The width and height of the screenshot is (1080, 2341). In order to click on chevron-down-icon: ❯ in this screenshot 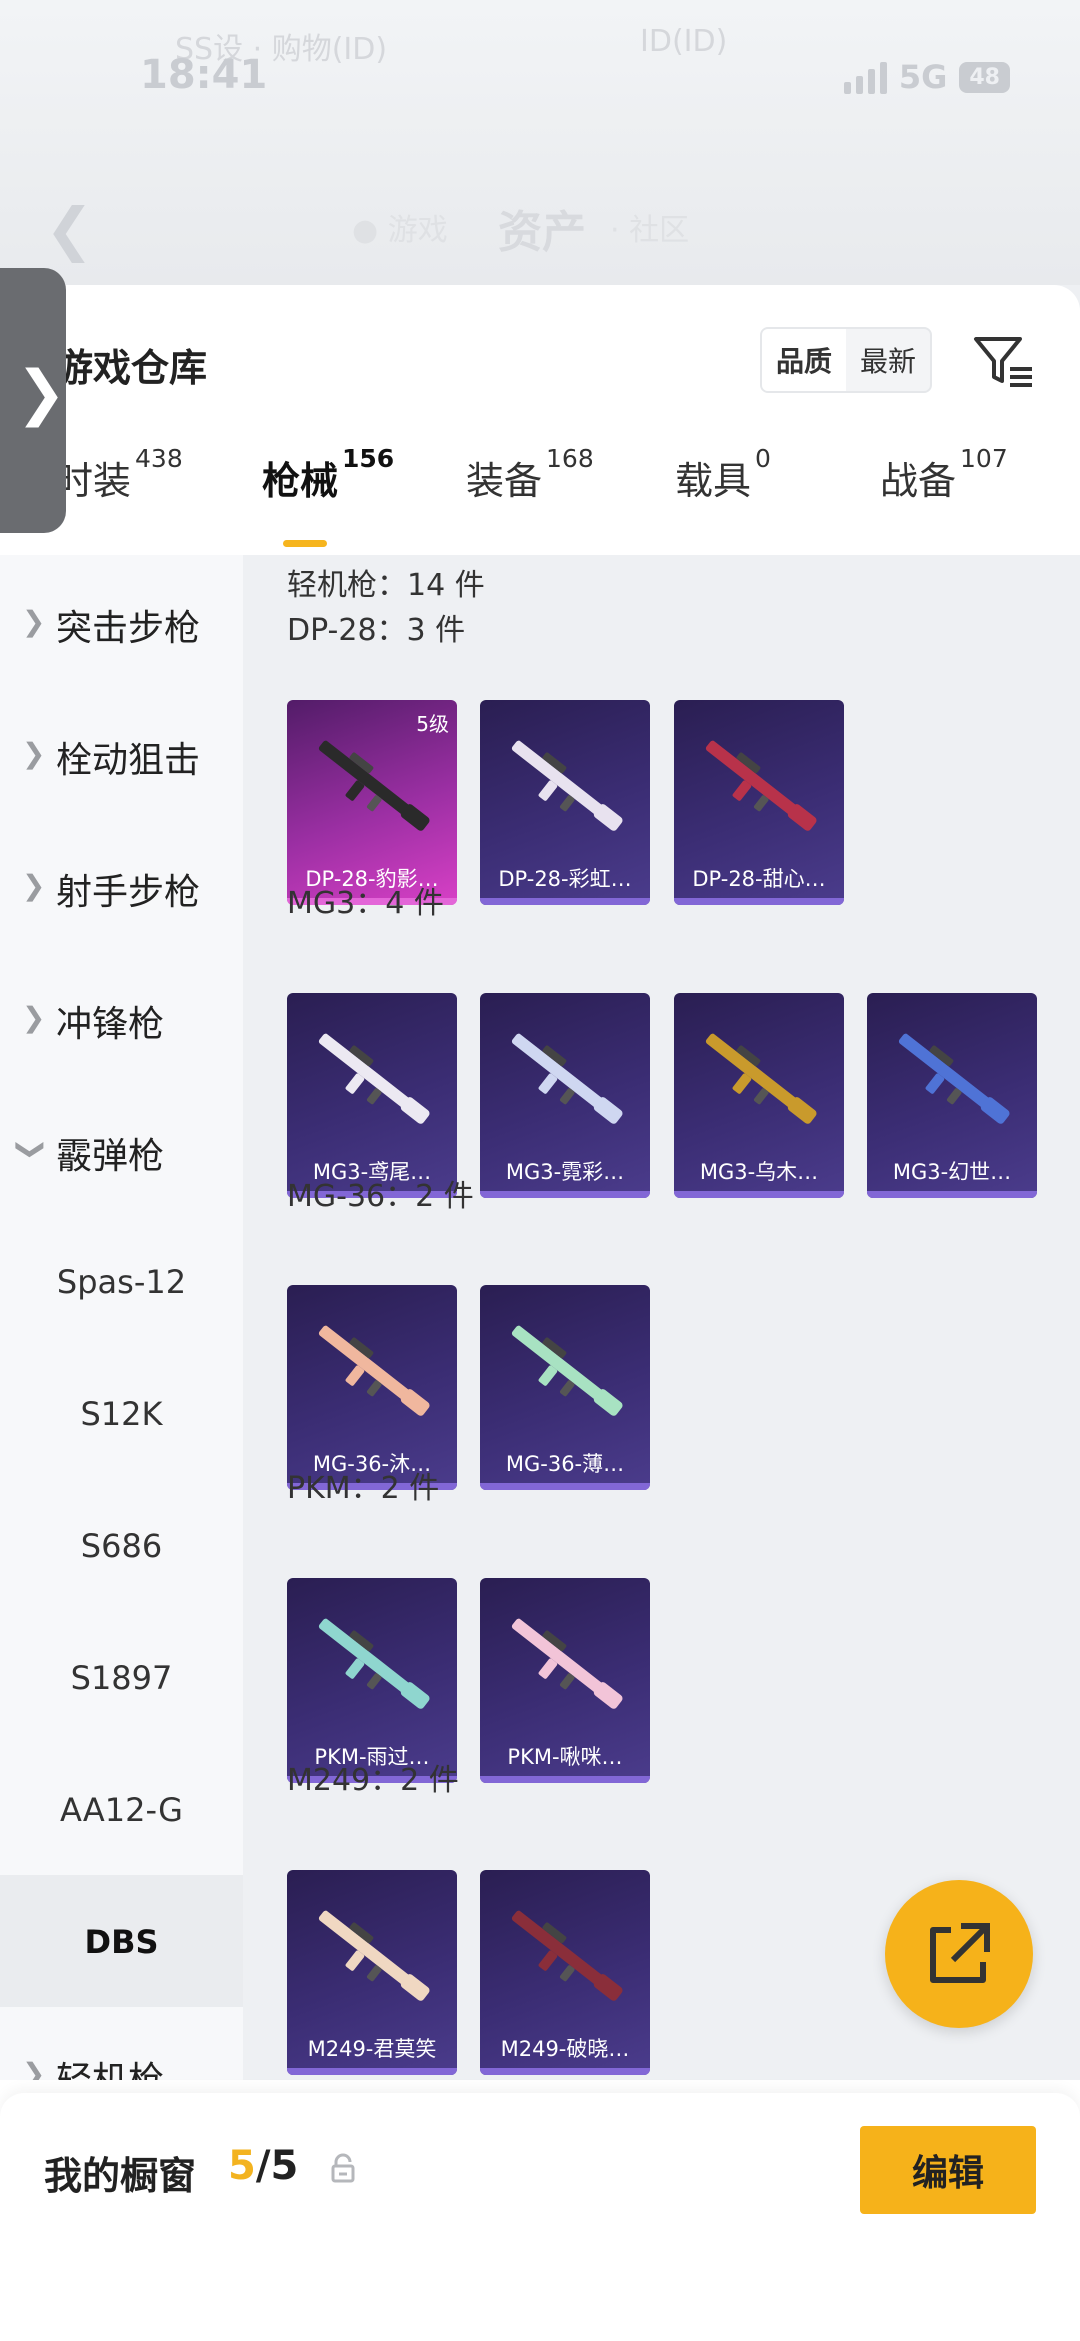, I will do `click(32, 1149)`.